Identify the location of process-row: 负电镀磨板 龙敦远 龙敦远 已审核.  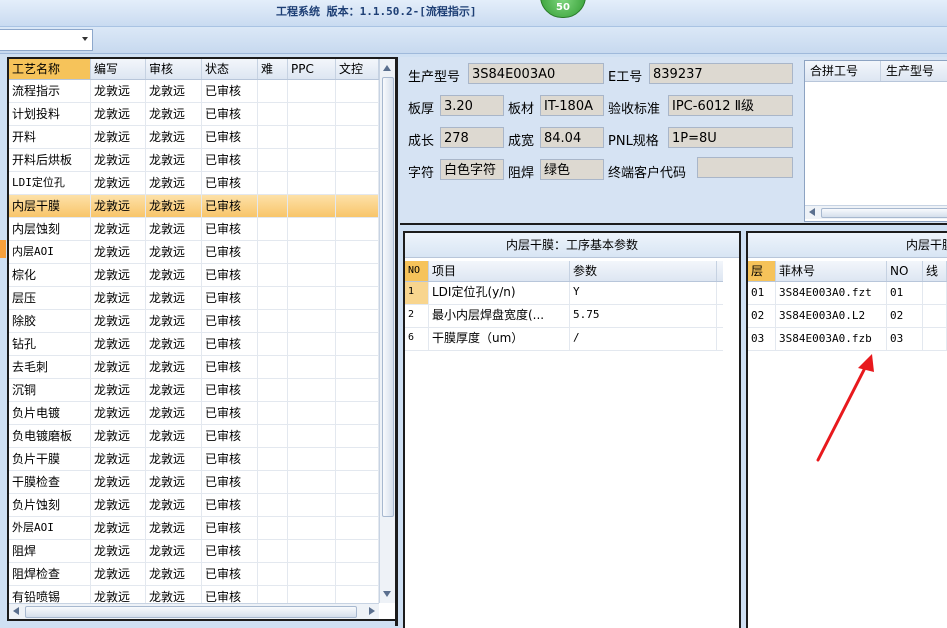
(194, 436).